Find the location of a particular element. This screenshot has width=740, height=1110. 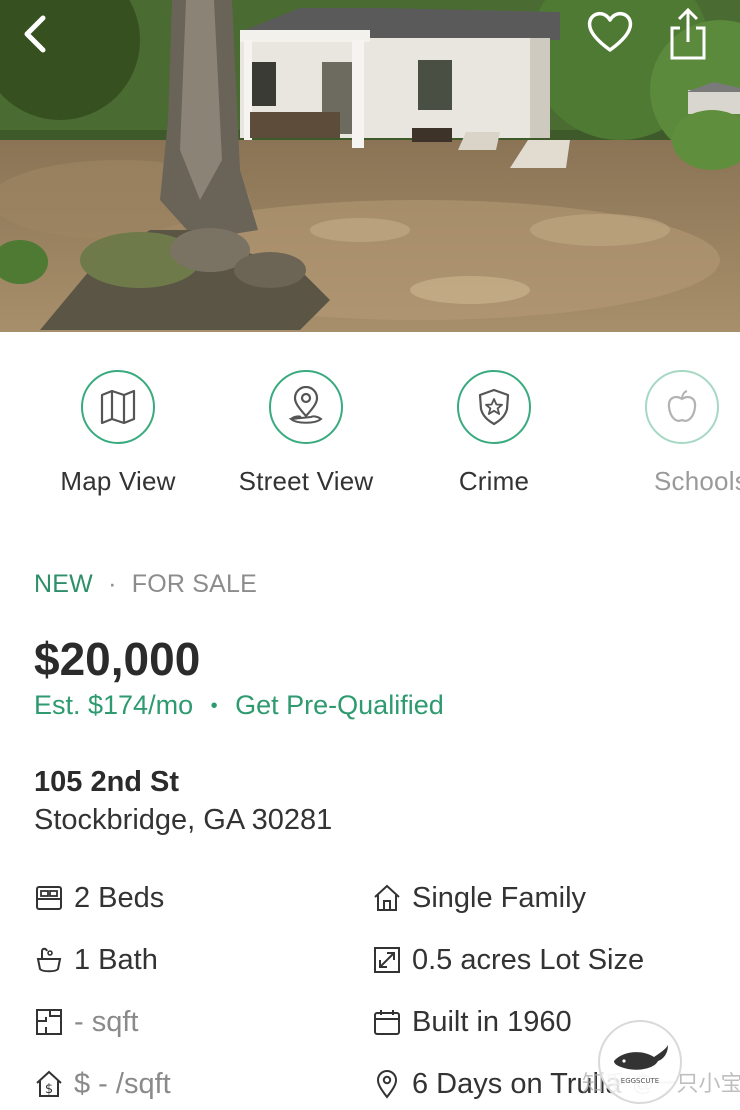

back-button is located at coordinates (34, 34).